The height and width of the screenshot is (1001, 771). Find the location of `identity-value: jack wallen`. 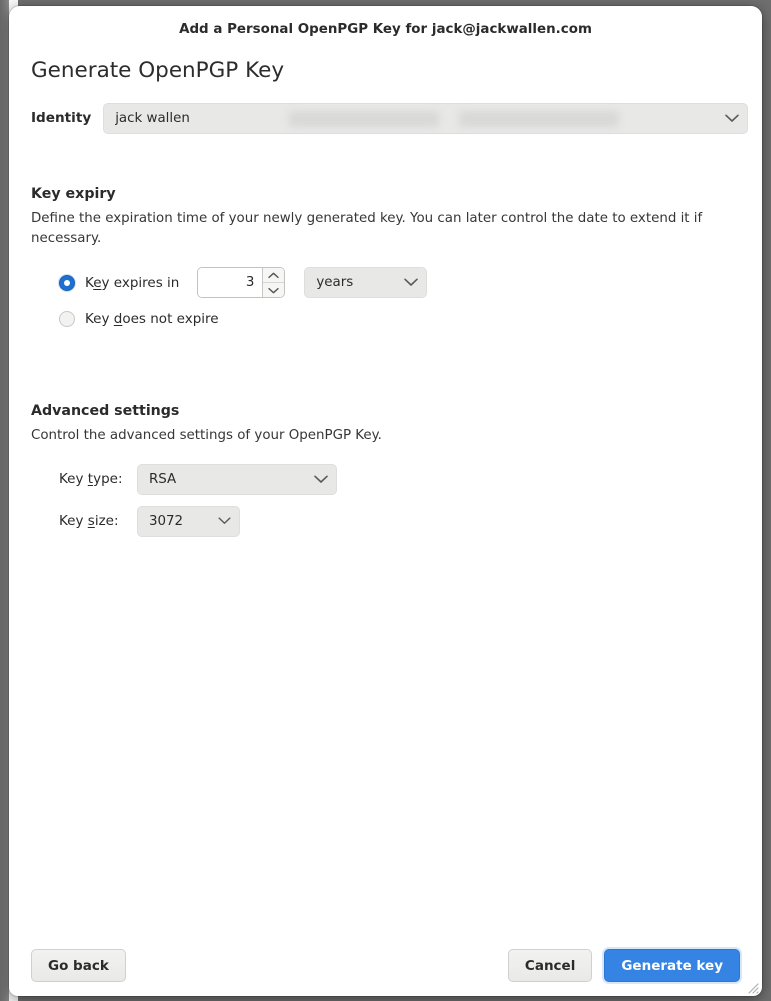

identity-value: jack wallen is located at coordinates (152, 118).